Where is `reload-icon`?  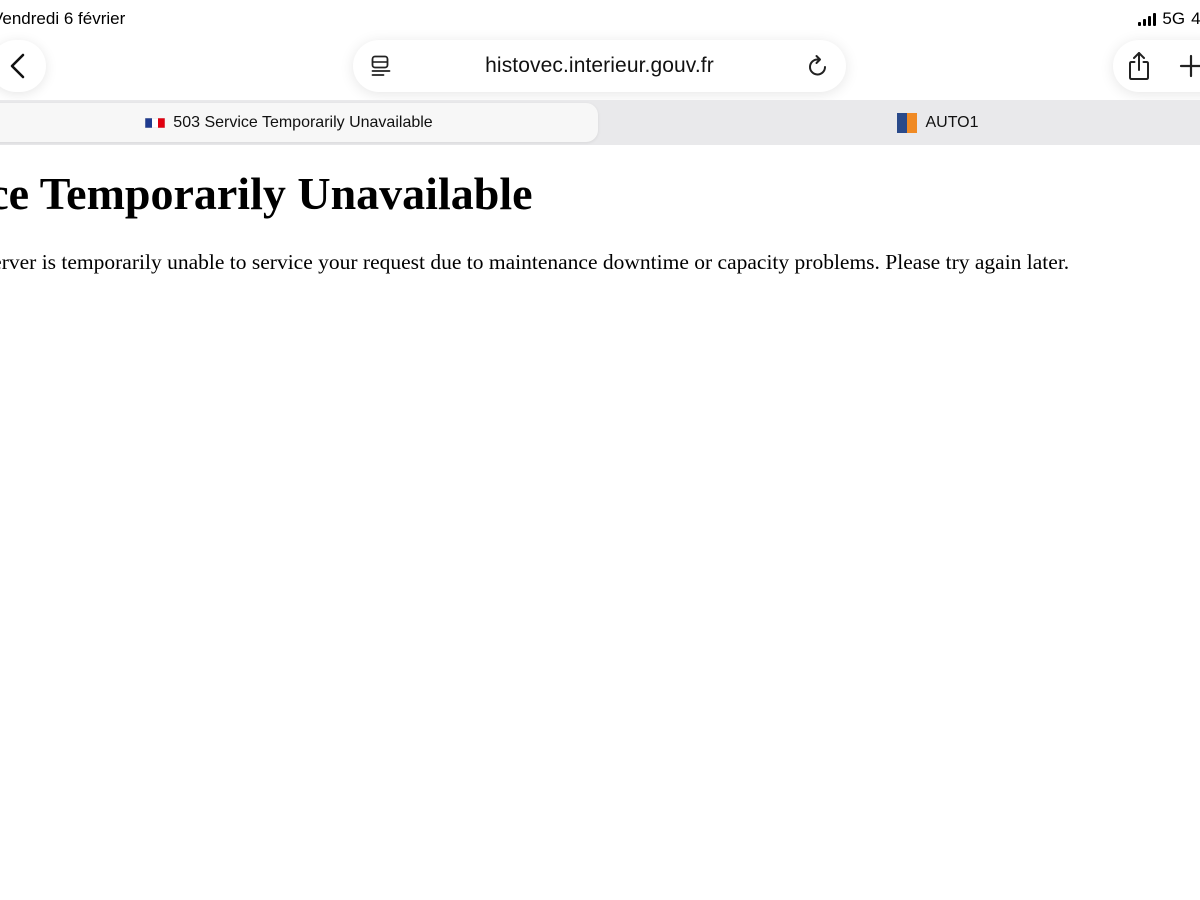 reload-icon is located at coordinates (818, 66).